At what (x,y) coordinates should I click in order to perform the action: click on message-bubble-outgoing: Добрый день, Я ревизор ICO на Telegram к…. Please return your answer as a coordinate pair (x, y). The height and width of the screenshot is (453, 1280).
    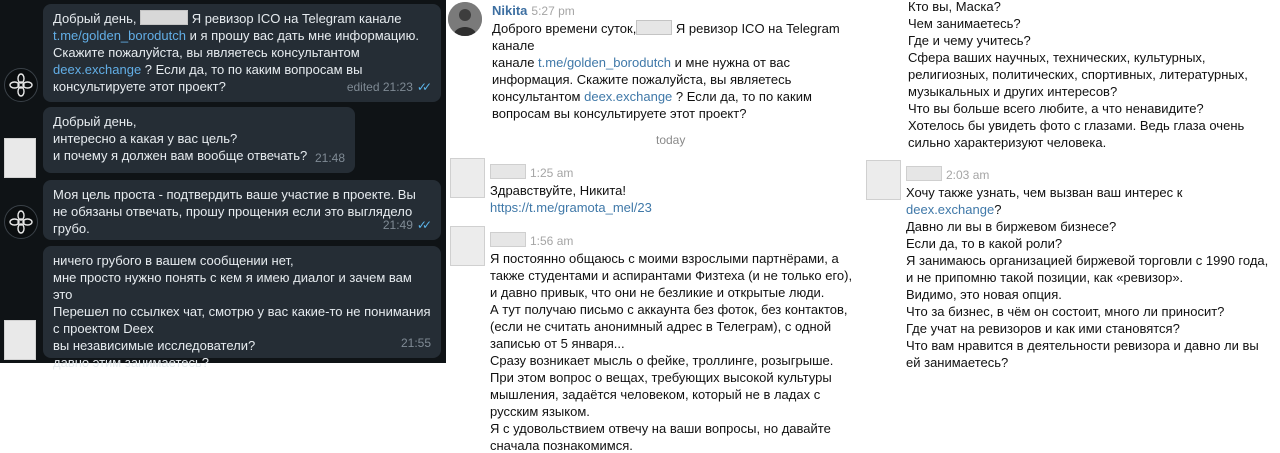
    Looking at the image, I should click on (242, 53).